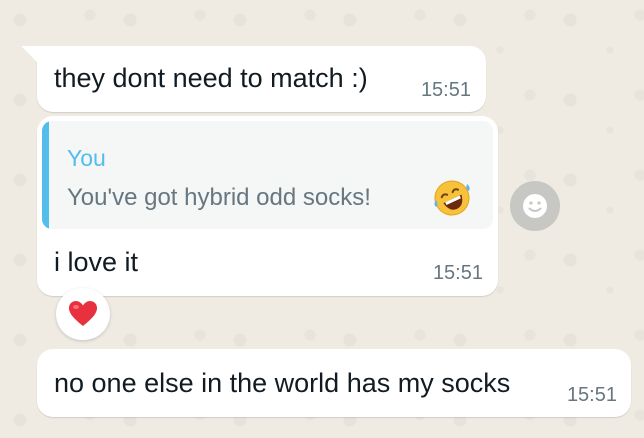  I want to click on smiley-icon, so click(535, 206).